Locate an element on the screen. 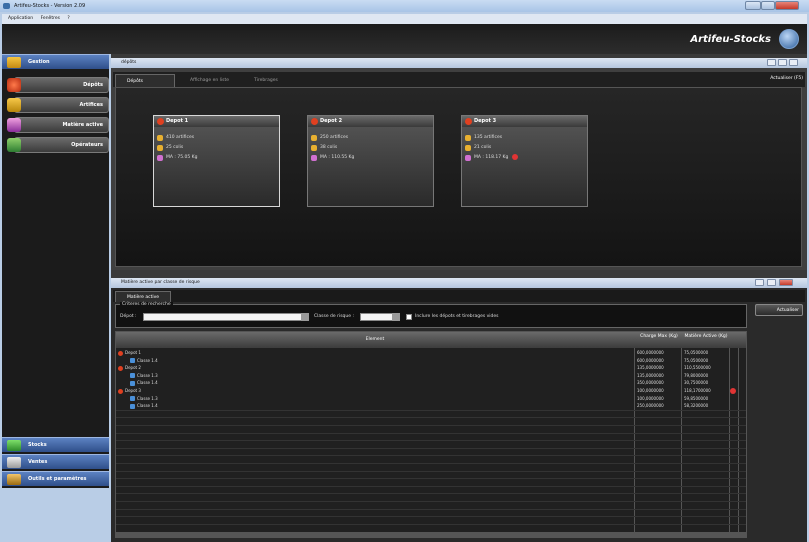 The width and height of the screenshot is (809, 542). depot-card-colis: 25 colis is located at coordinates (216, 148).